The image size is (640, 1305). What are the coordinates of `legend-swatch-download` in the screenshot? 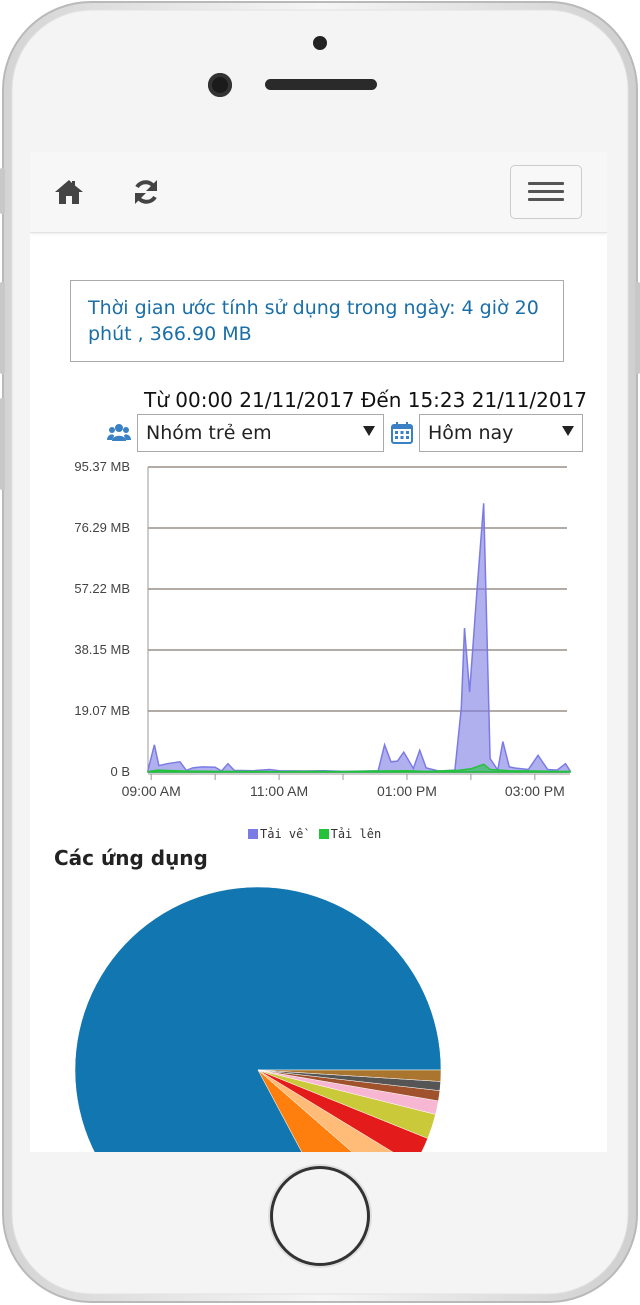 It's located at (253, 834).